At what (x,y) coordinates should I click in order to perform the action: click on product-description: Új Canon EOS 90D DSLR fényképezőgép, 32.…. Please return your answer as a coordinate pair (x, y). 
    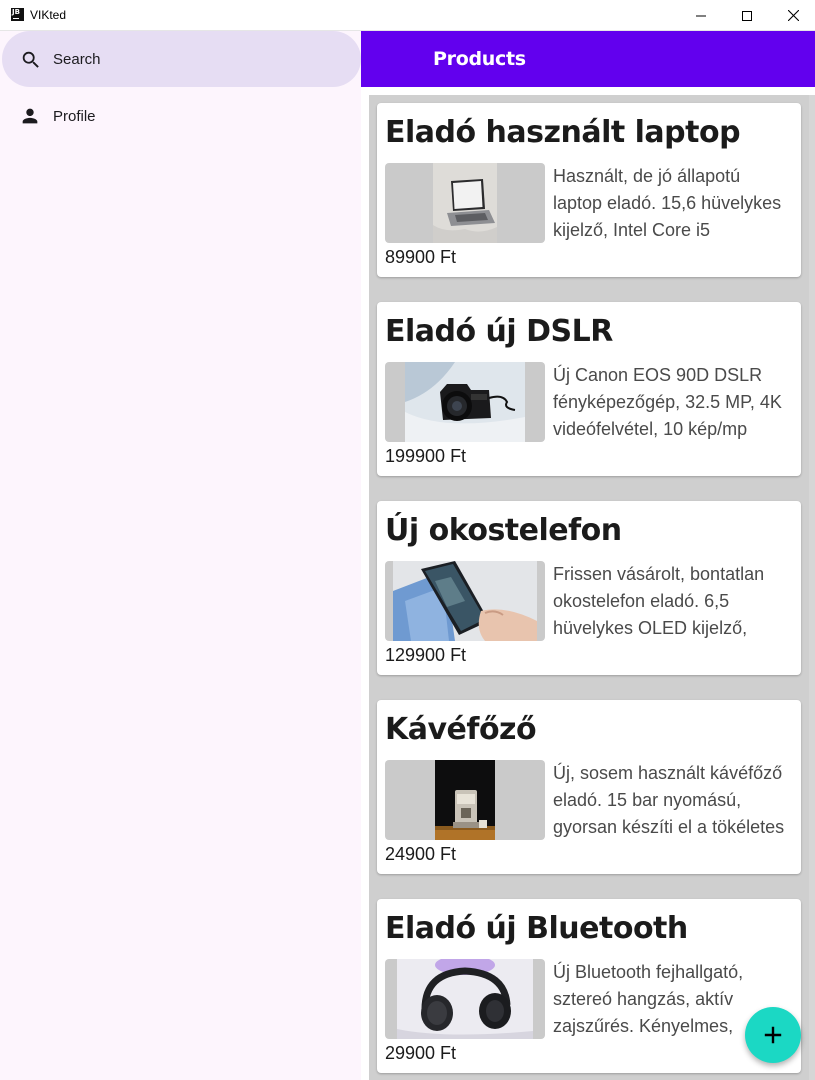
    Looking at the image, I should click on (667, 402).